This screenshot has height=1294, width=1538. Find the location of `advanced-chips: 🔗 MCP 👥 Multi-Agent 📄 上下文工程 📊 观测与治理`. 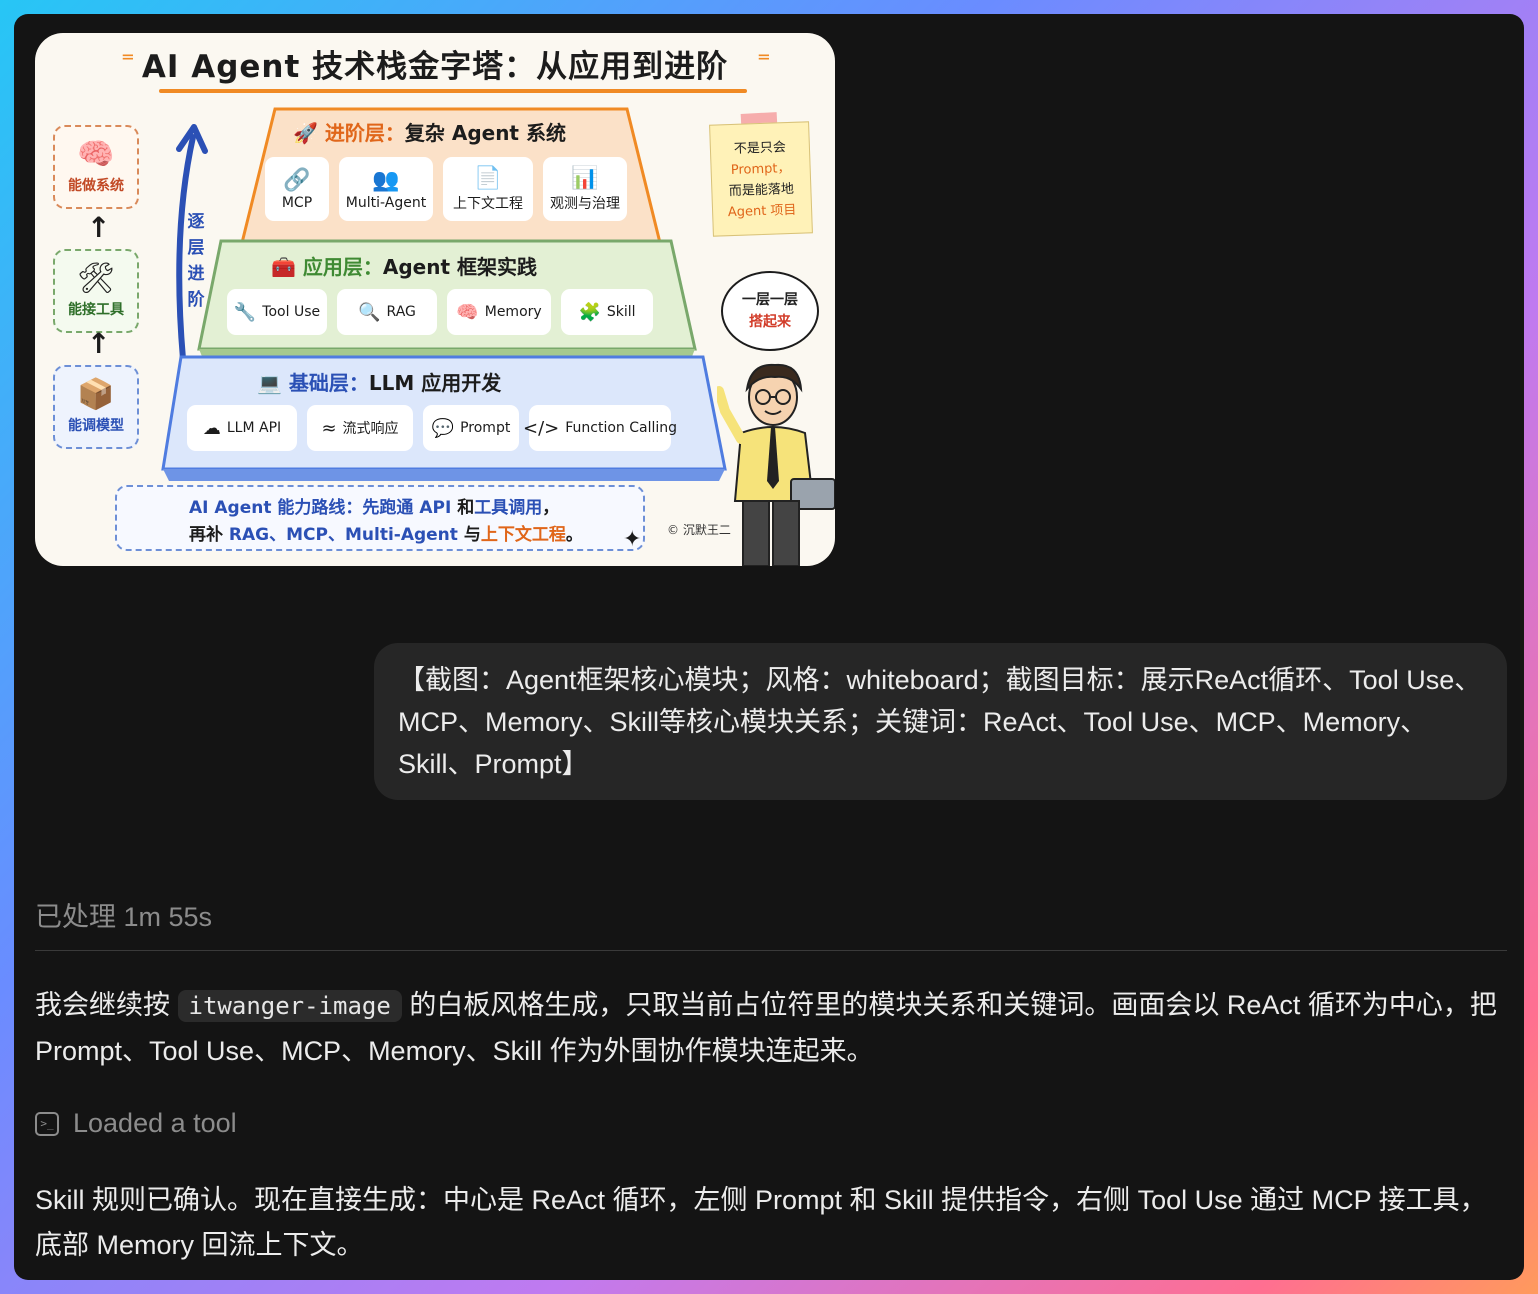

advanced-chips: 🔗 MCP 👥 Multi-Agent 📄 上下文工程 📊 观测与治理 is located at coordinates (446, 189).